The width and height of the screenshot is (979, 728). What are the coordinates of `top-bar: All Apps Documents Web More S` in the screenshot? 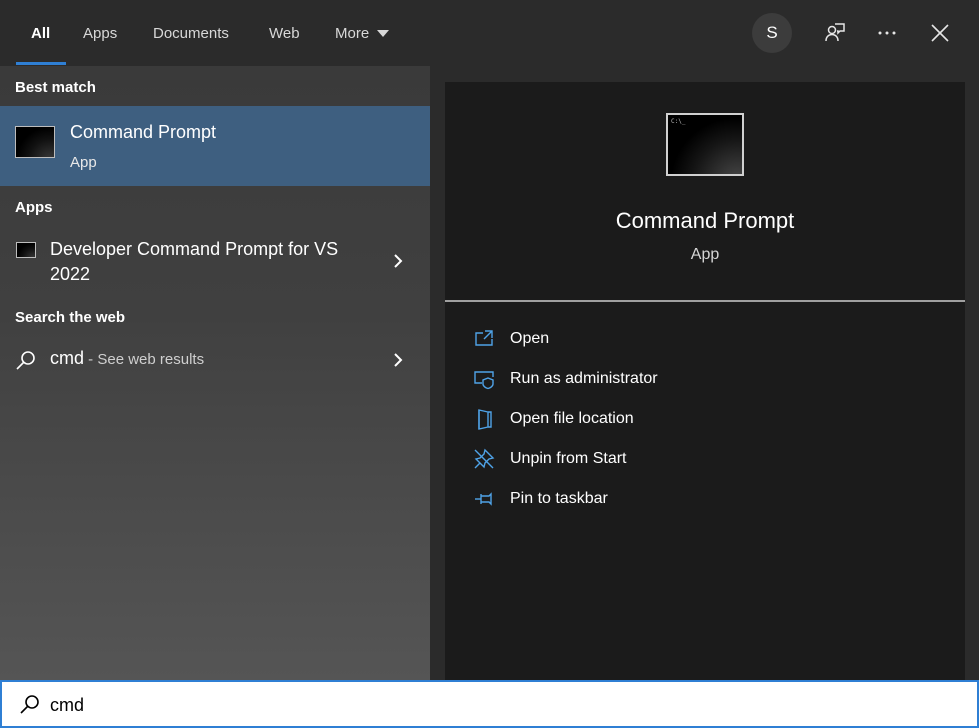 It's located at (489, 33).